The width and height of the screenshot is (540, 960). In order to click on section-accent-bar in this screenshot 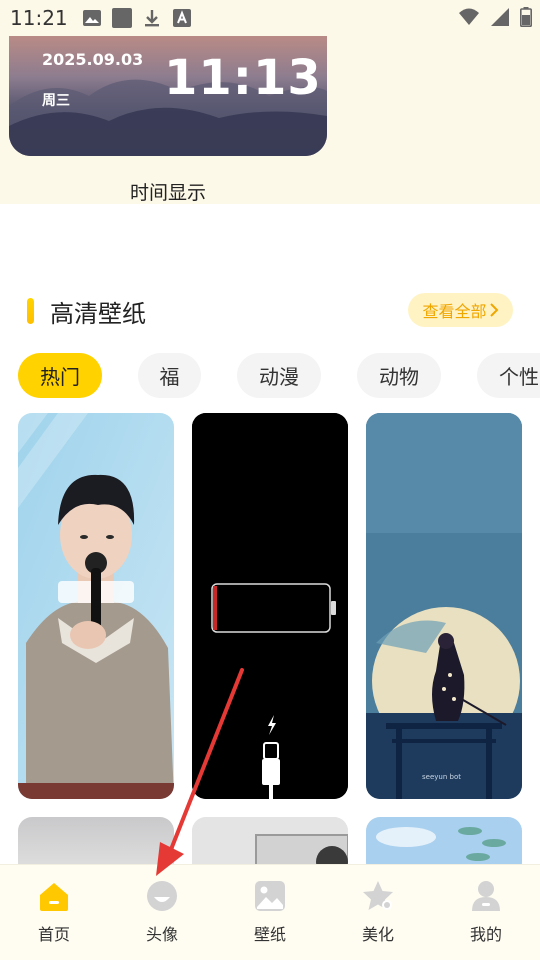, I will do `click(30, 311)`.